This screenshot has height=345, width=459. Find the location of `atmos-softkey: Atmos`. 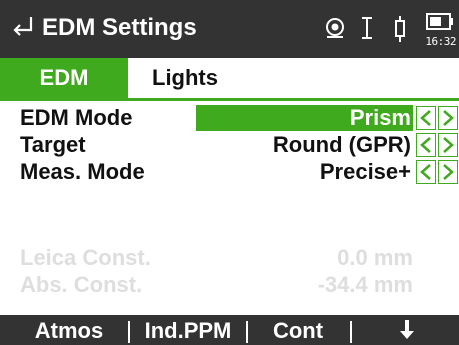

atmos-softkey: Atmos is located at coordinates (69, 330).